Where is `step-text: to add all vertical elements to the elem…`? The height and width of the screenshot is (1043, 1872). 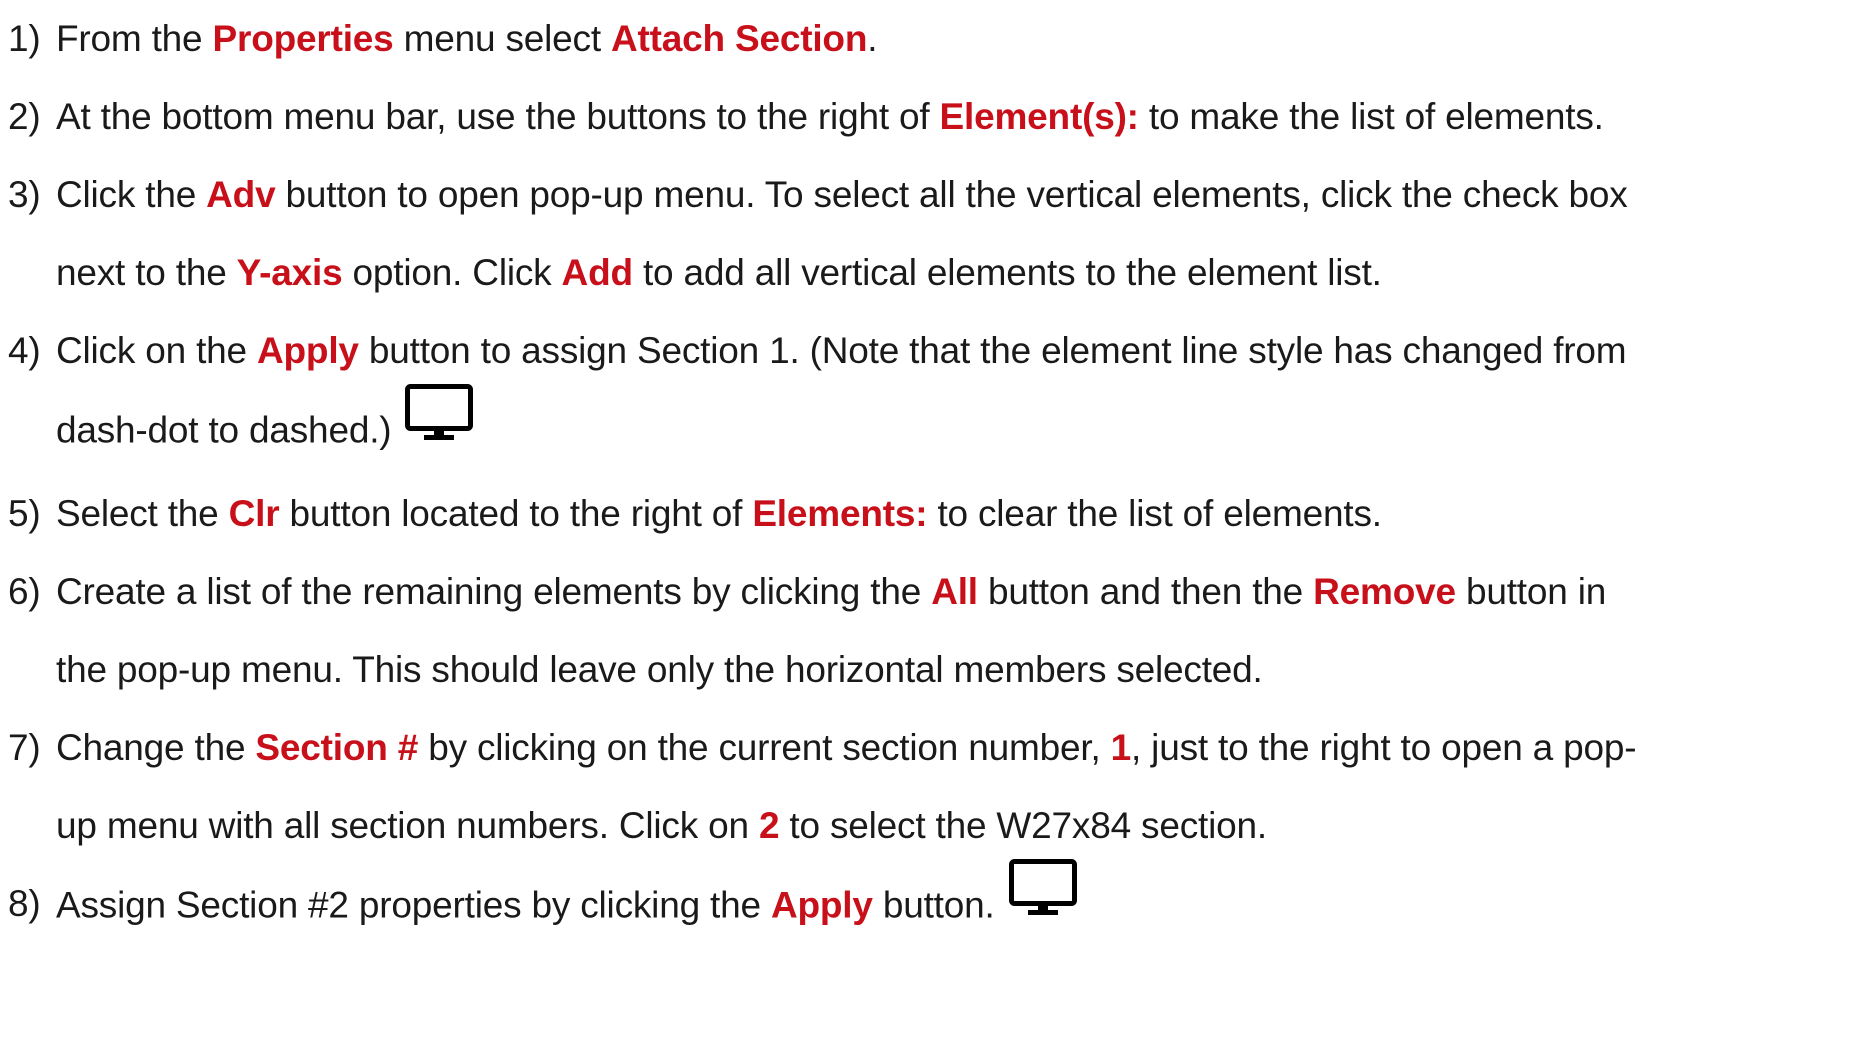
step-text: to add all vertical elements to the elem… is located at coordinates (1007, 272).